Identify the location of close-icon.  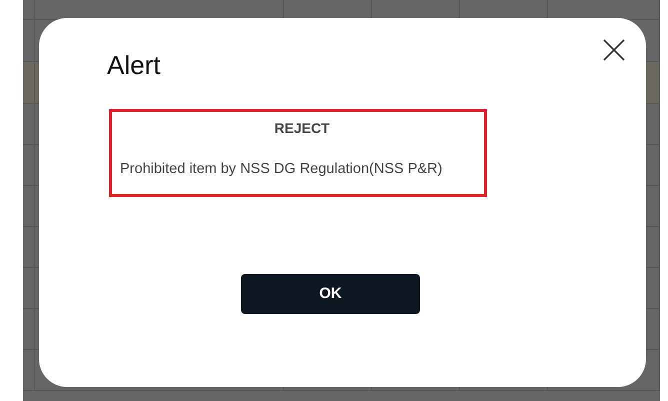
(614, 50).